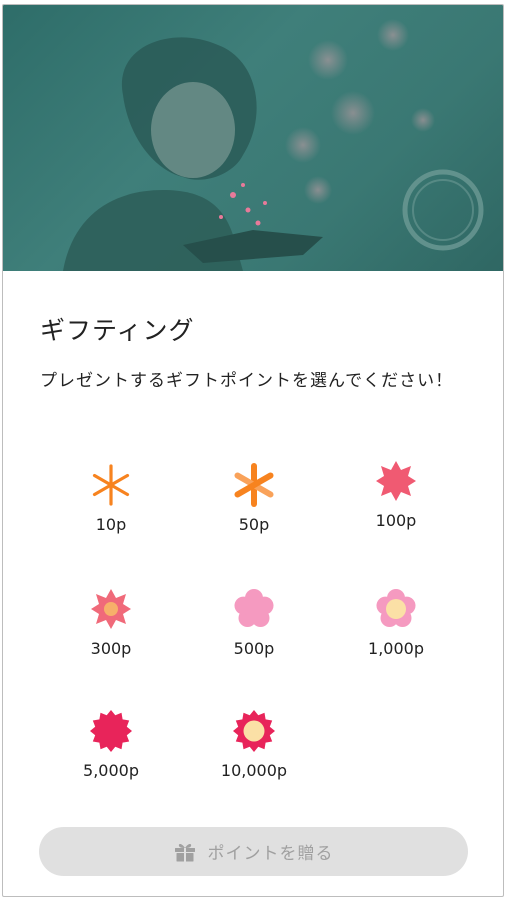  I want to click on pink-star-burst-icon, so click(396, 481).